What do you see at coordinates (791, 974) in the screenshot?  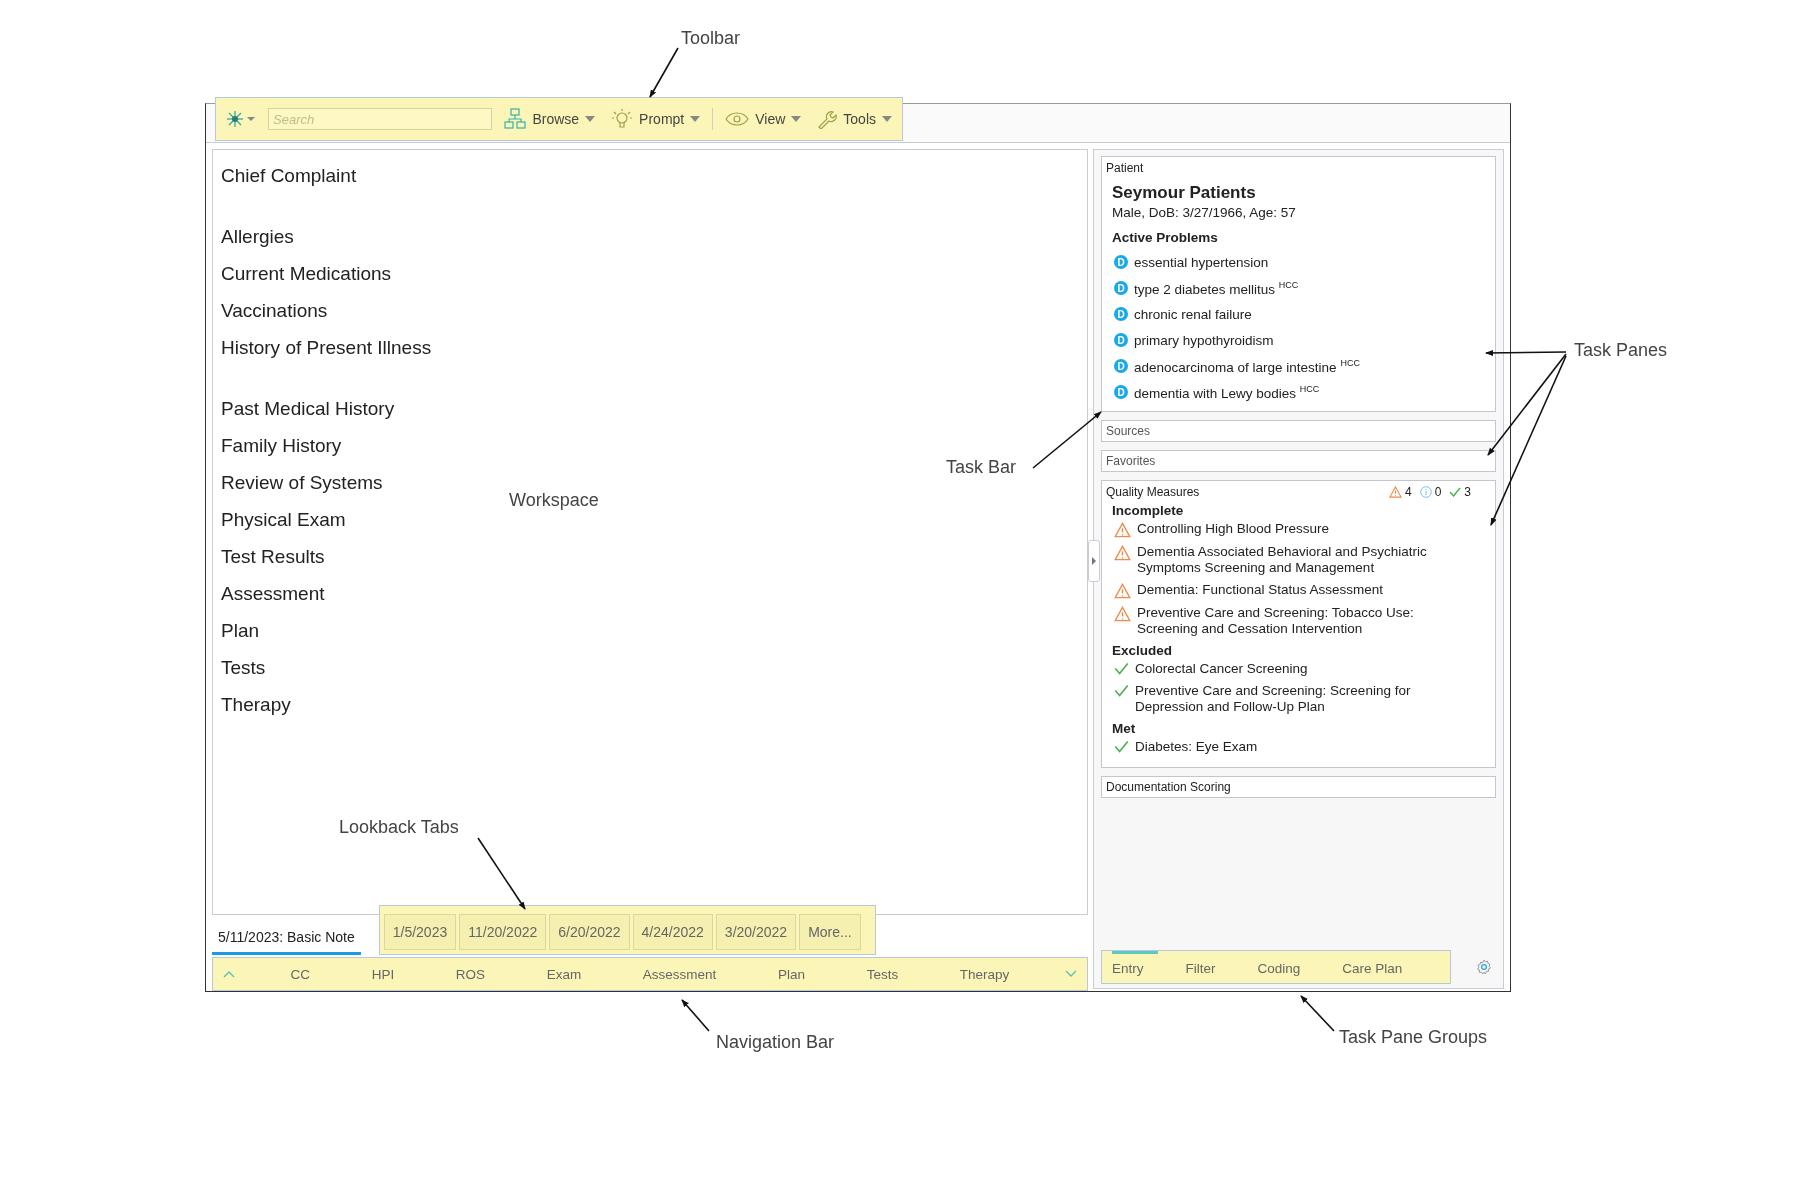 I see `nav-item: Plan` at bounding box center [791, 974].